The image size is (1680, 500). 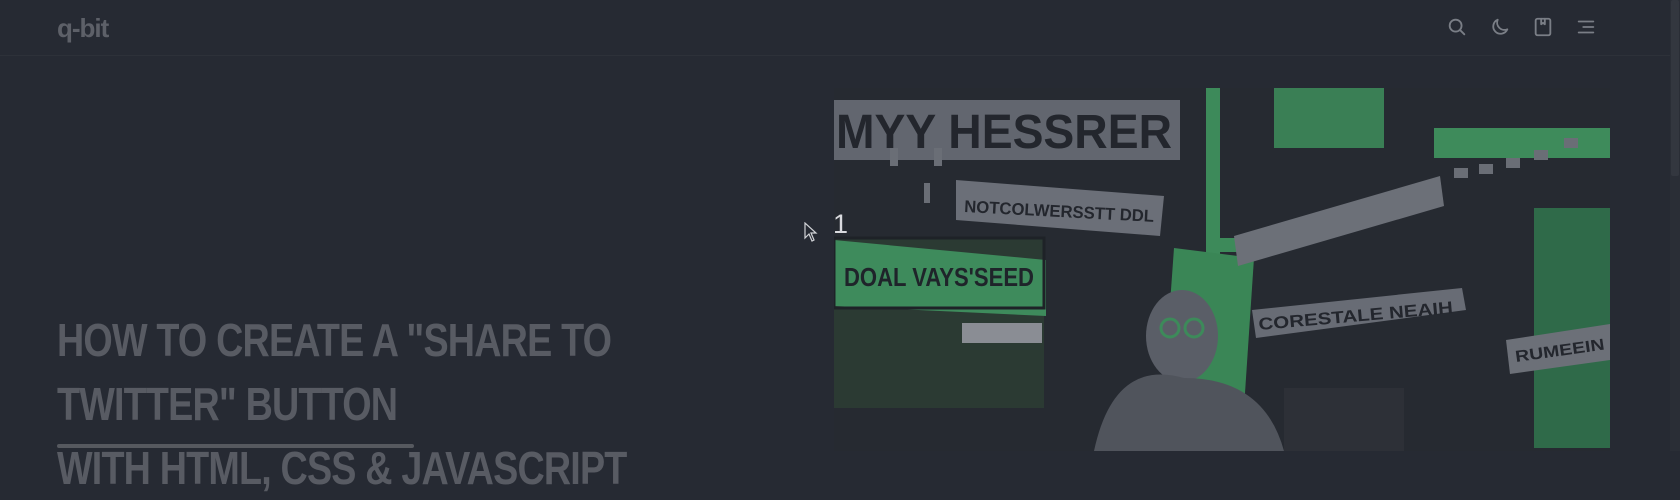 I want to click on page-scrollbar, so click(x=1675, y=225).